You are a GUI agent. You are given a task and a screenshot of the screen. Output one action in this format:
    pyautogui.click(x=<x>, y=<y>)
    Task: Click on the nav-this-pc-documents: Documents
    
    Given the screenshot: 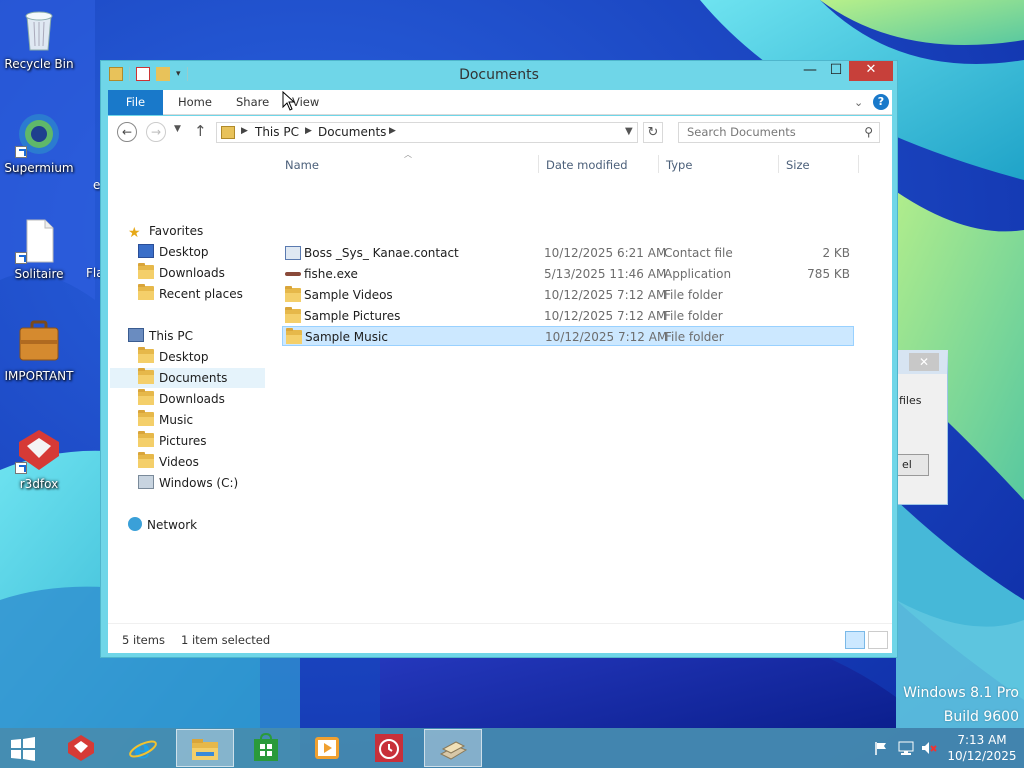 What is the action you would take?
    pyautogui.click(x=187, y=378)
    